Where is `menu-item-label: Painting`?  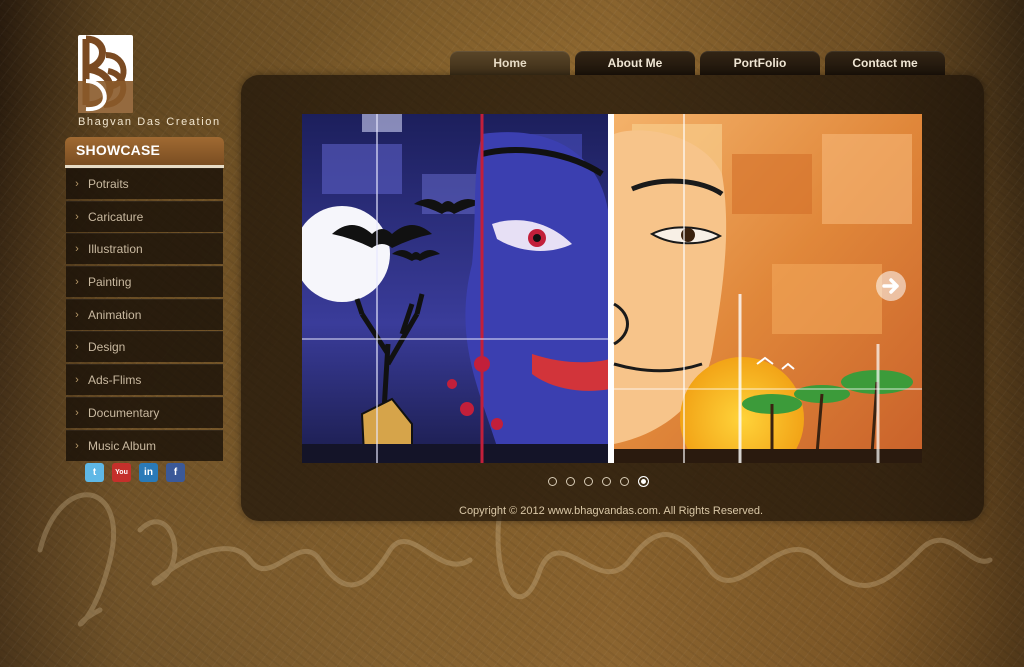
menu-item-label: Painting is located at coordinates (110, 282).